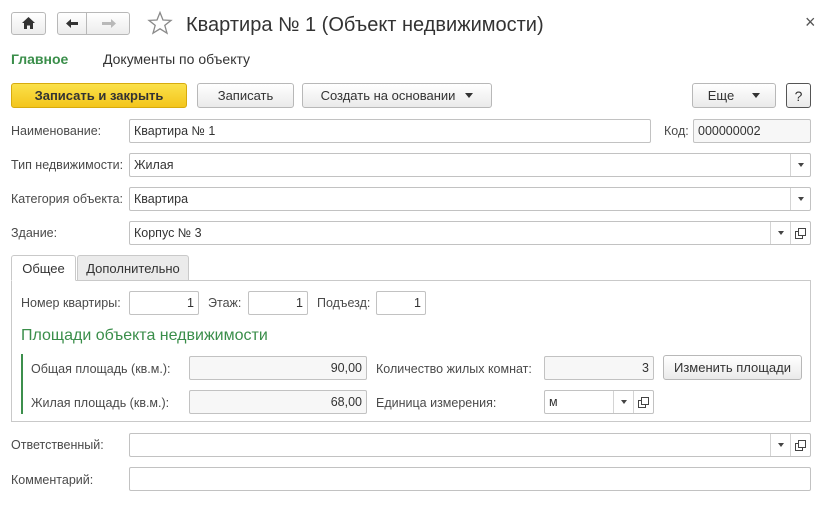  What do you see at coordinates (470, 165) in the screenshot?
I see `type-select: Жилая` at bounding box center [470, 165].